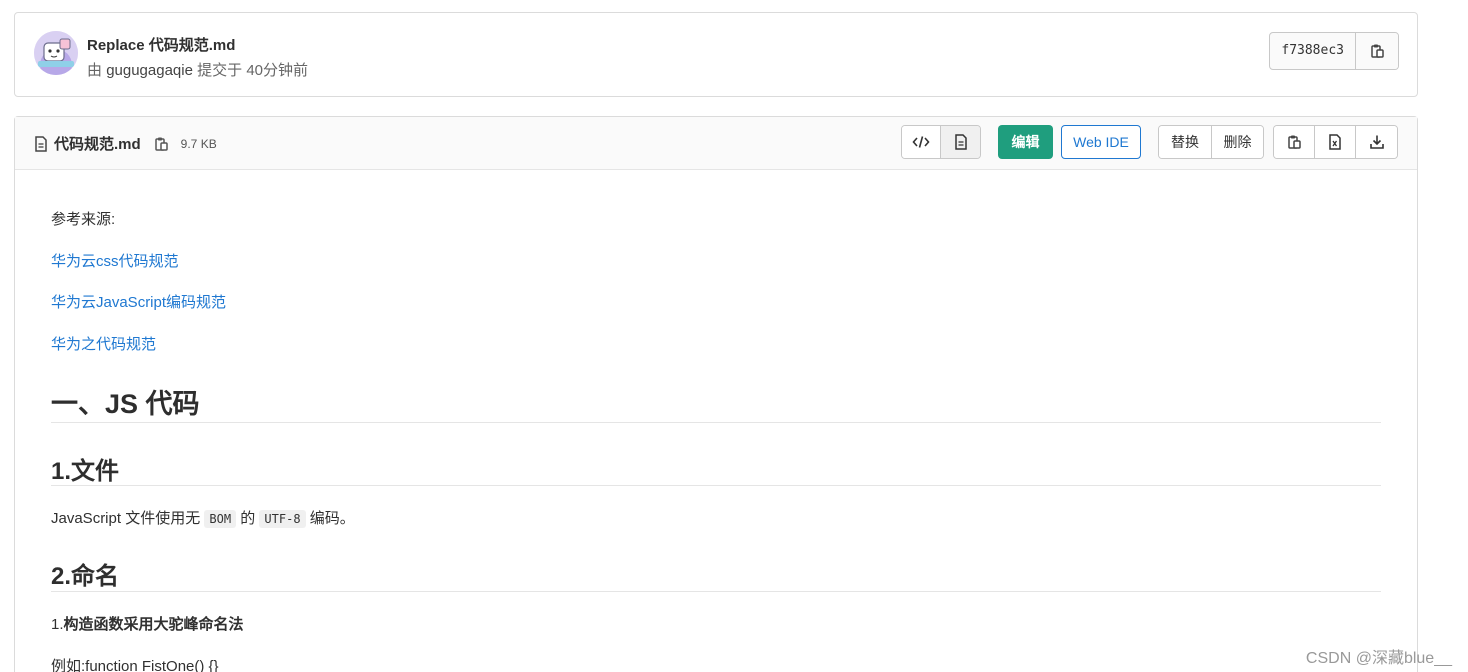 This screenshot has width=1468, height=672. Describe the element at coordinates (220, 519) in the screenshot. I see `code-bom: BOM` at that location.